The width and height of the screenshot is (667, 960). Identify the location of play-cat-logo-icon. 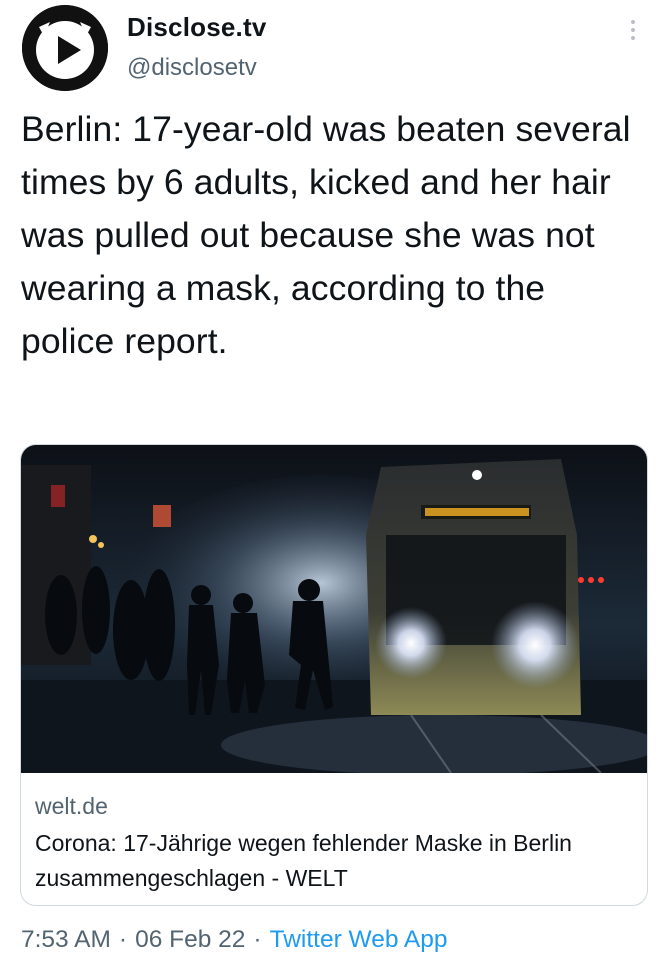
(65, 48).